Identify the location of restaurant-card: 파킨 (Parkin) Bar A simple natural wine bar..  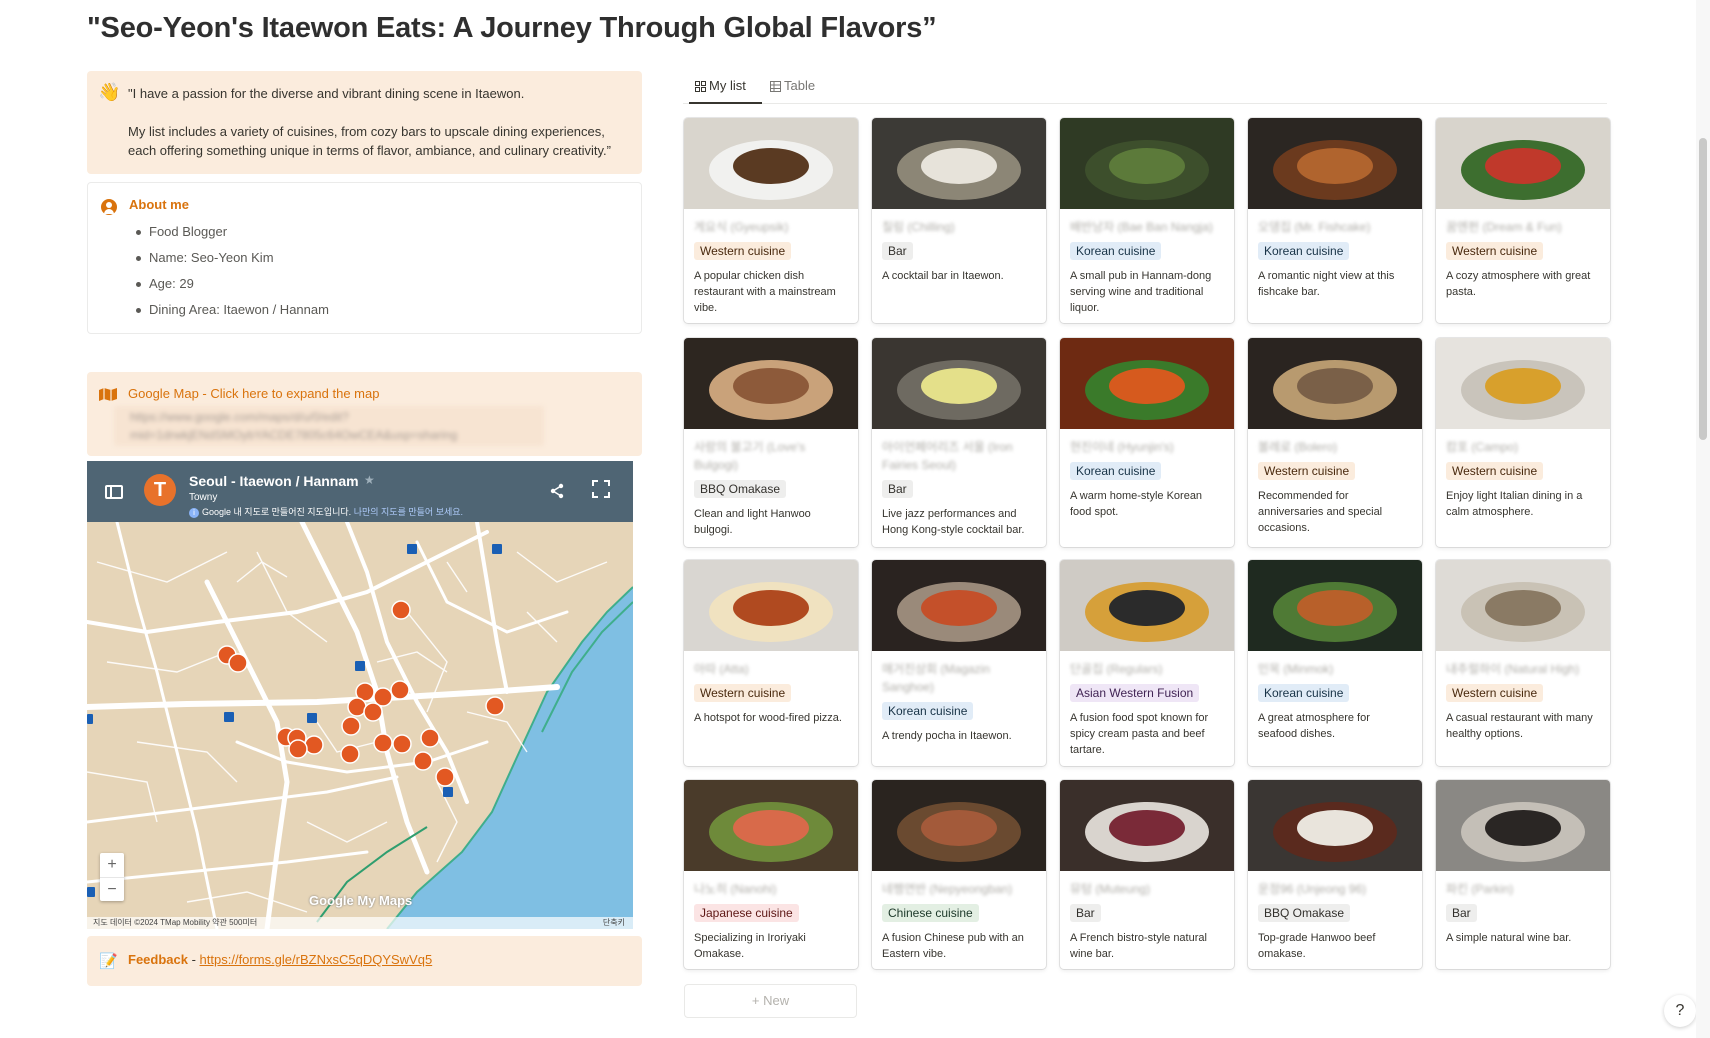
(1523, 874).